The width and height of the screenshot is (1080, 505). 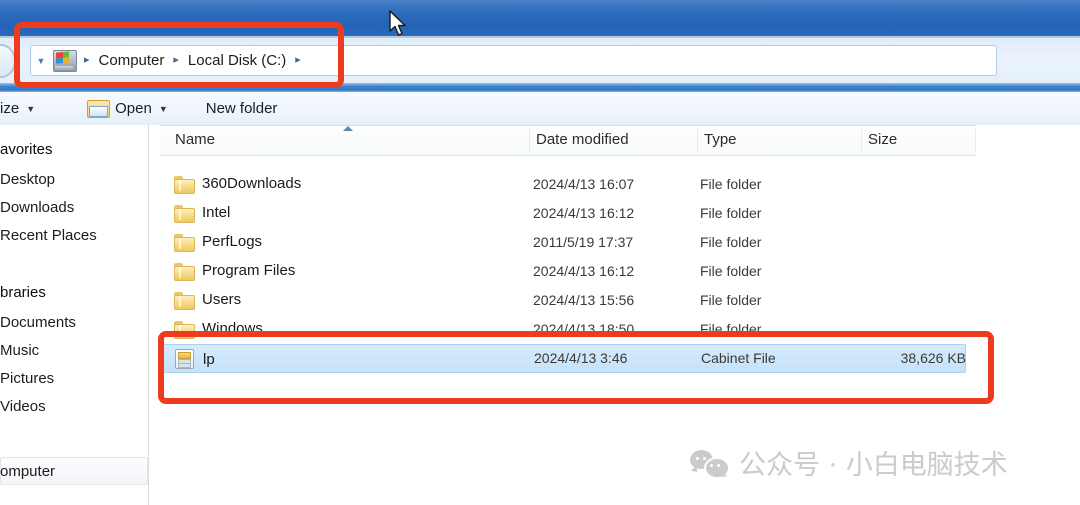 What do you see at coordinates (23, 292) in the screenshot?
I see `sidebar-group-libraries: braries` at bounding box center [23, 292].